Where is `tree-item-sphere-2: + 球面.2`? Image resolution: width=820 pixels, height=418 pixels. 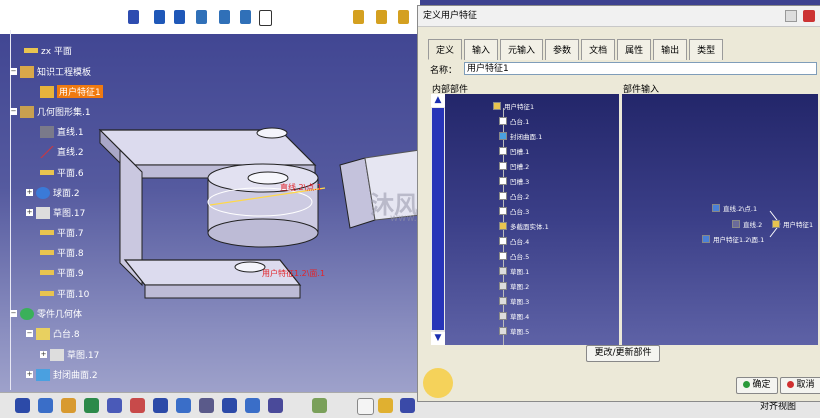
tree-item-sphere-2: + 球面.2 is located at coordinates (53, 192).